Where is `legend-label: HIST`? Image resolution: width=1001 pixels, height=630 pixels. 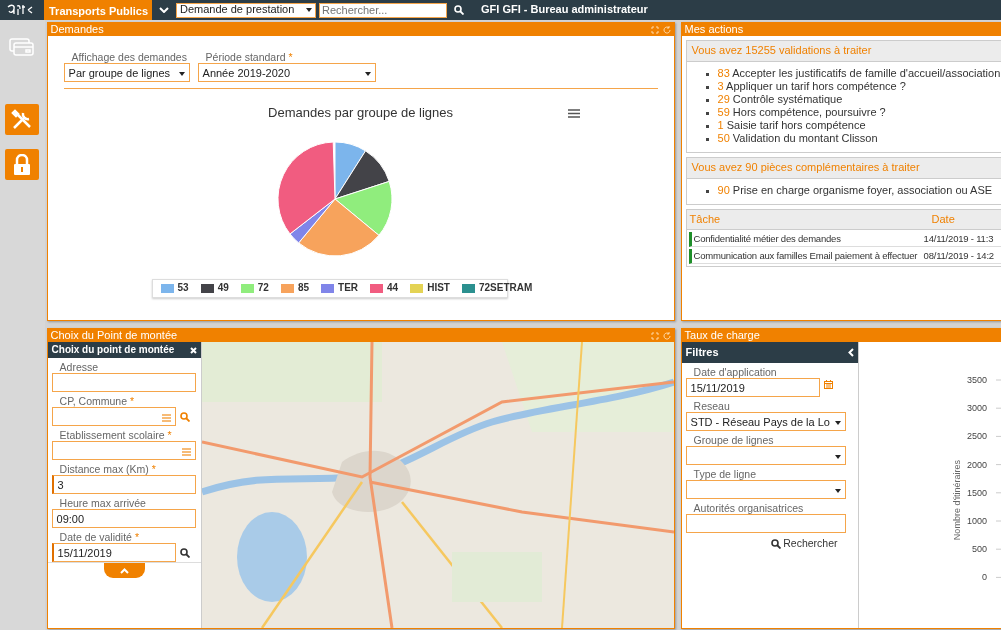
legend-label: HIST is located at coordinates (438, 288).